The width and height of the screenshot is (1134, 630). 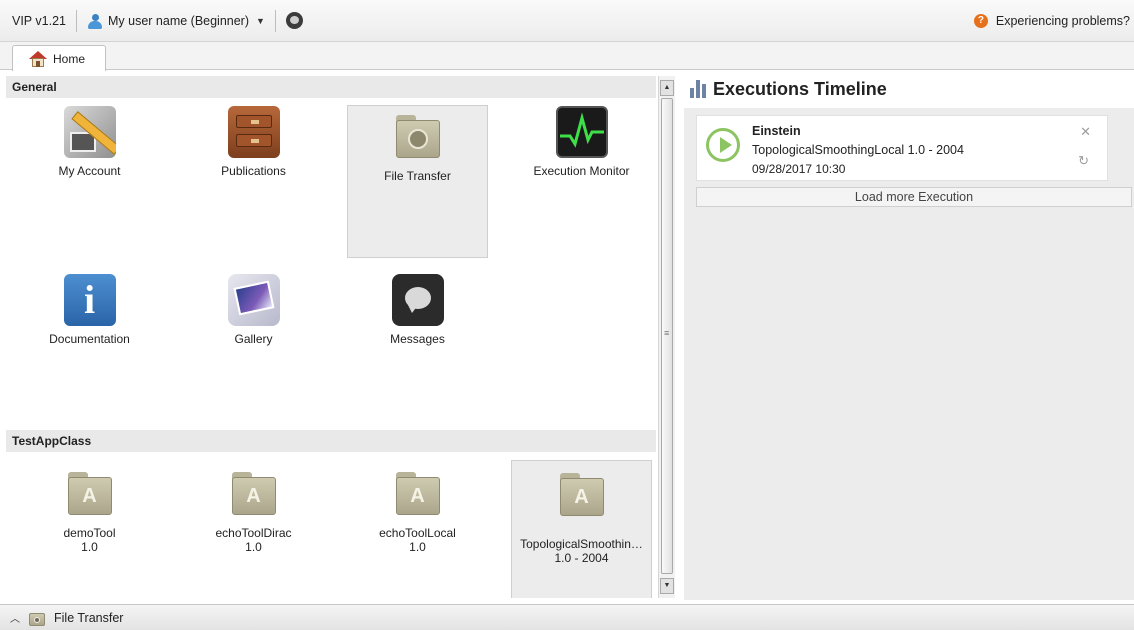 I want to click on execution-date: 09/28/2017 10:30, so click(x=799, y=169).